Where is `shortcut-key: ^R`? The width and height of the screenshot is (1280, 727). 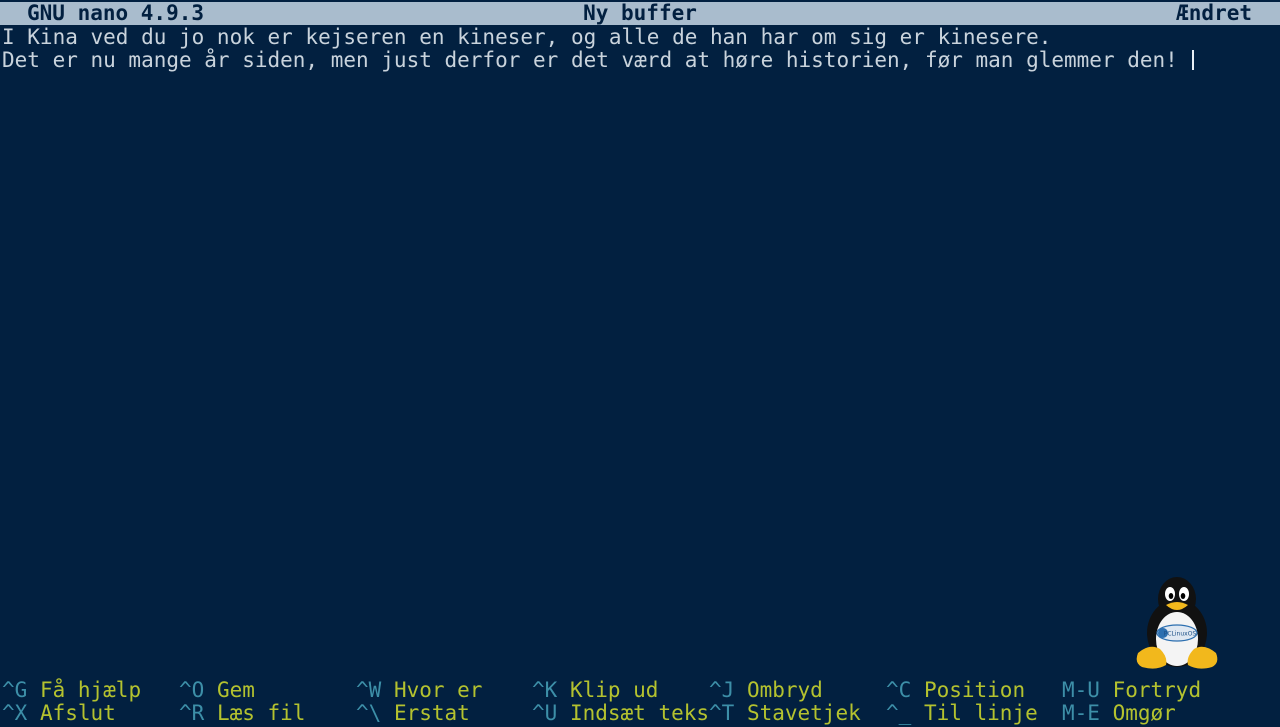 shortcut-key: ^R is located at coordinates (192, 713).